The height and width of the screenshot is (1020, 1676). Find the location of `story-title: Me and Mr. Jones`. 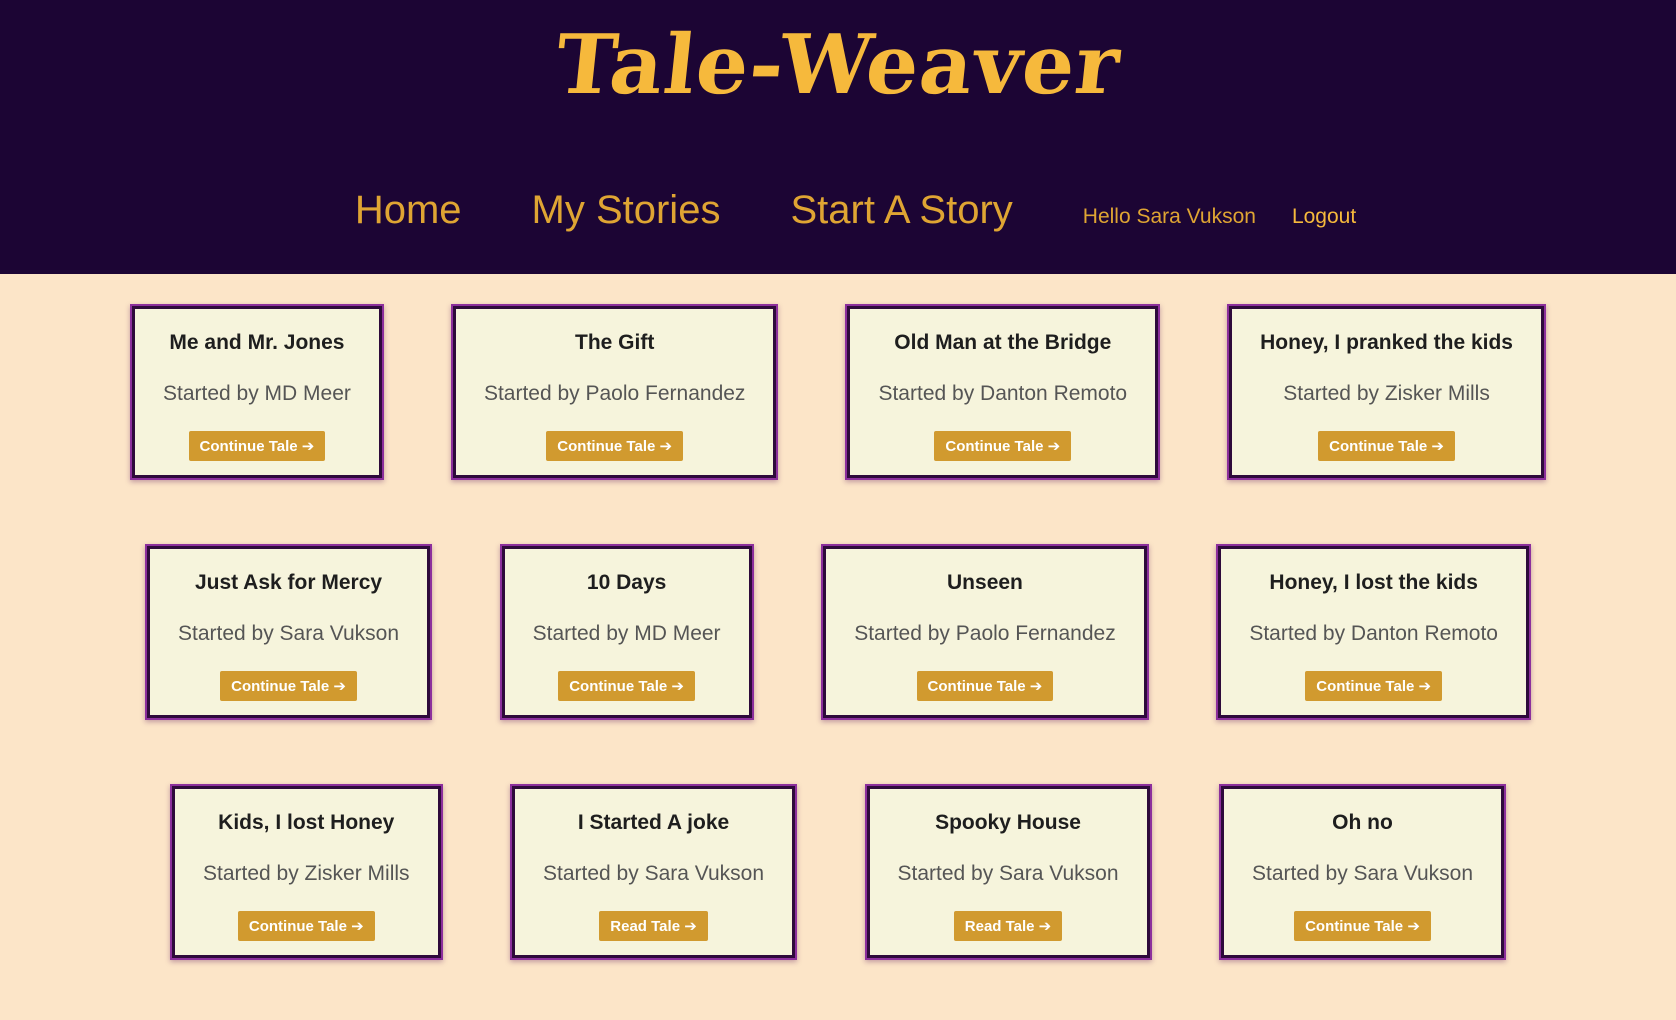

story-title: Me and Mr. Jones is located at coordinates (257, 342).